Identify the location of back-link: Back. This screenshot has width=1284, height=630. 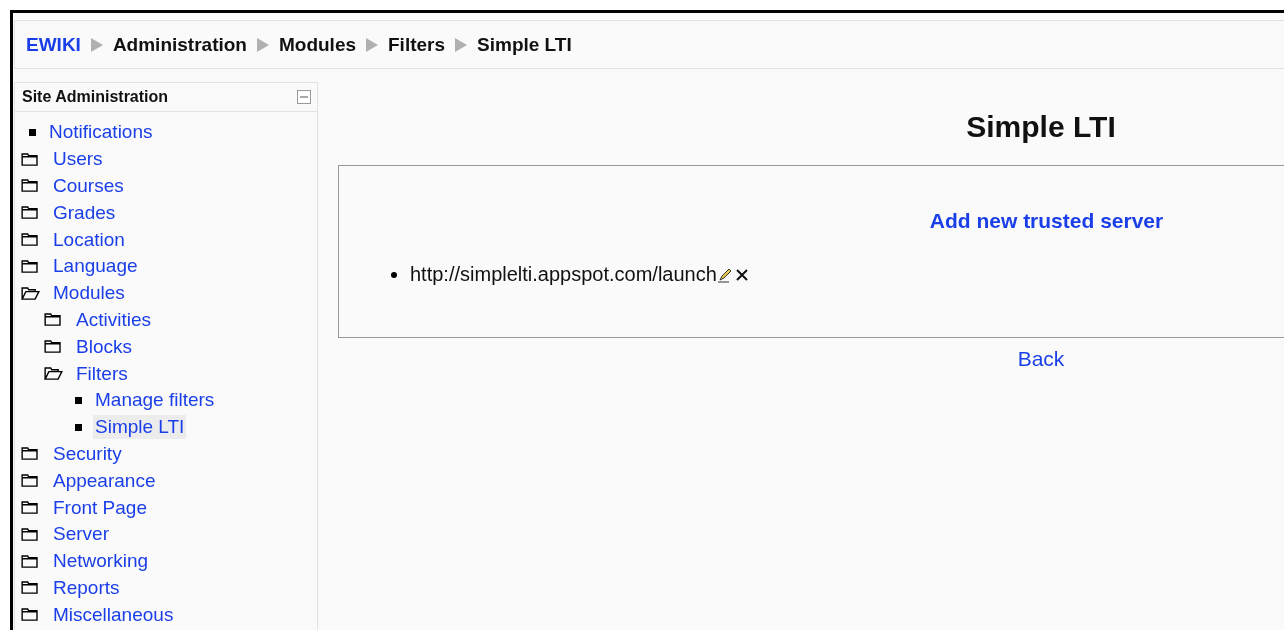
(1041, 358).